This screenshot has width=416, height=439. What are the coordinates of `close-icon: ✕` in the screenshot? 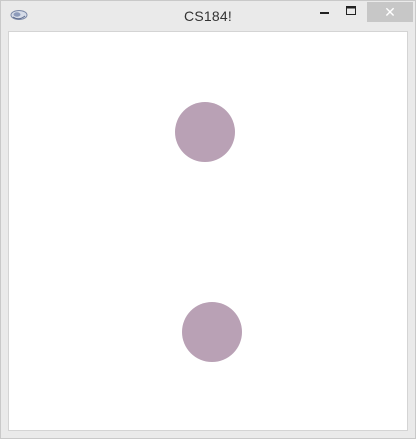 It's located at (390, 11).